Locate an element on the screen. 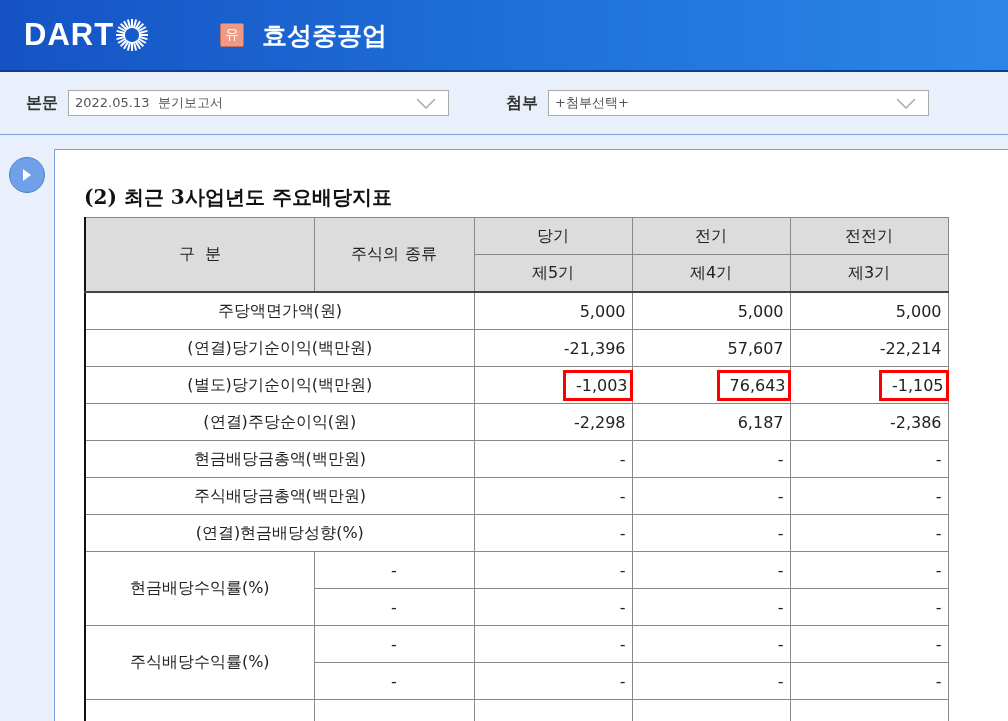 Image resolution: width=1008 pixels, height=721 pixels. section-title: (2) 최근 3사업년도 주요배당지표 is located at coordinates (238, 197).